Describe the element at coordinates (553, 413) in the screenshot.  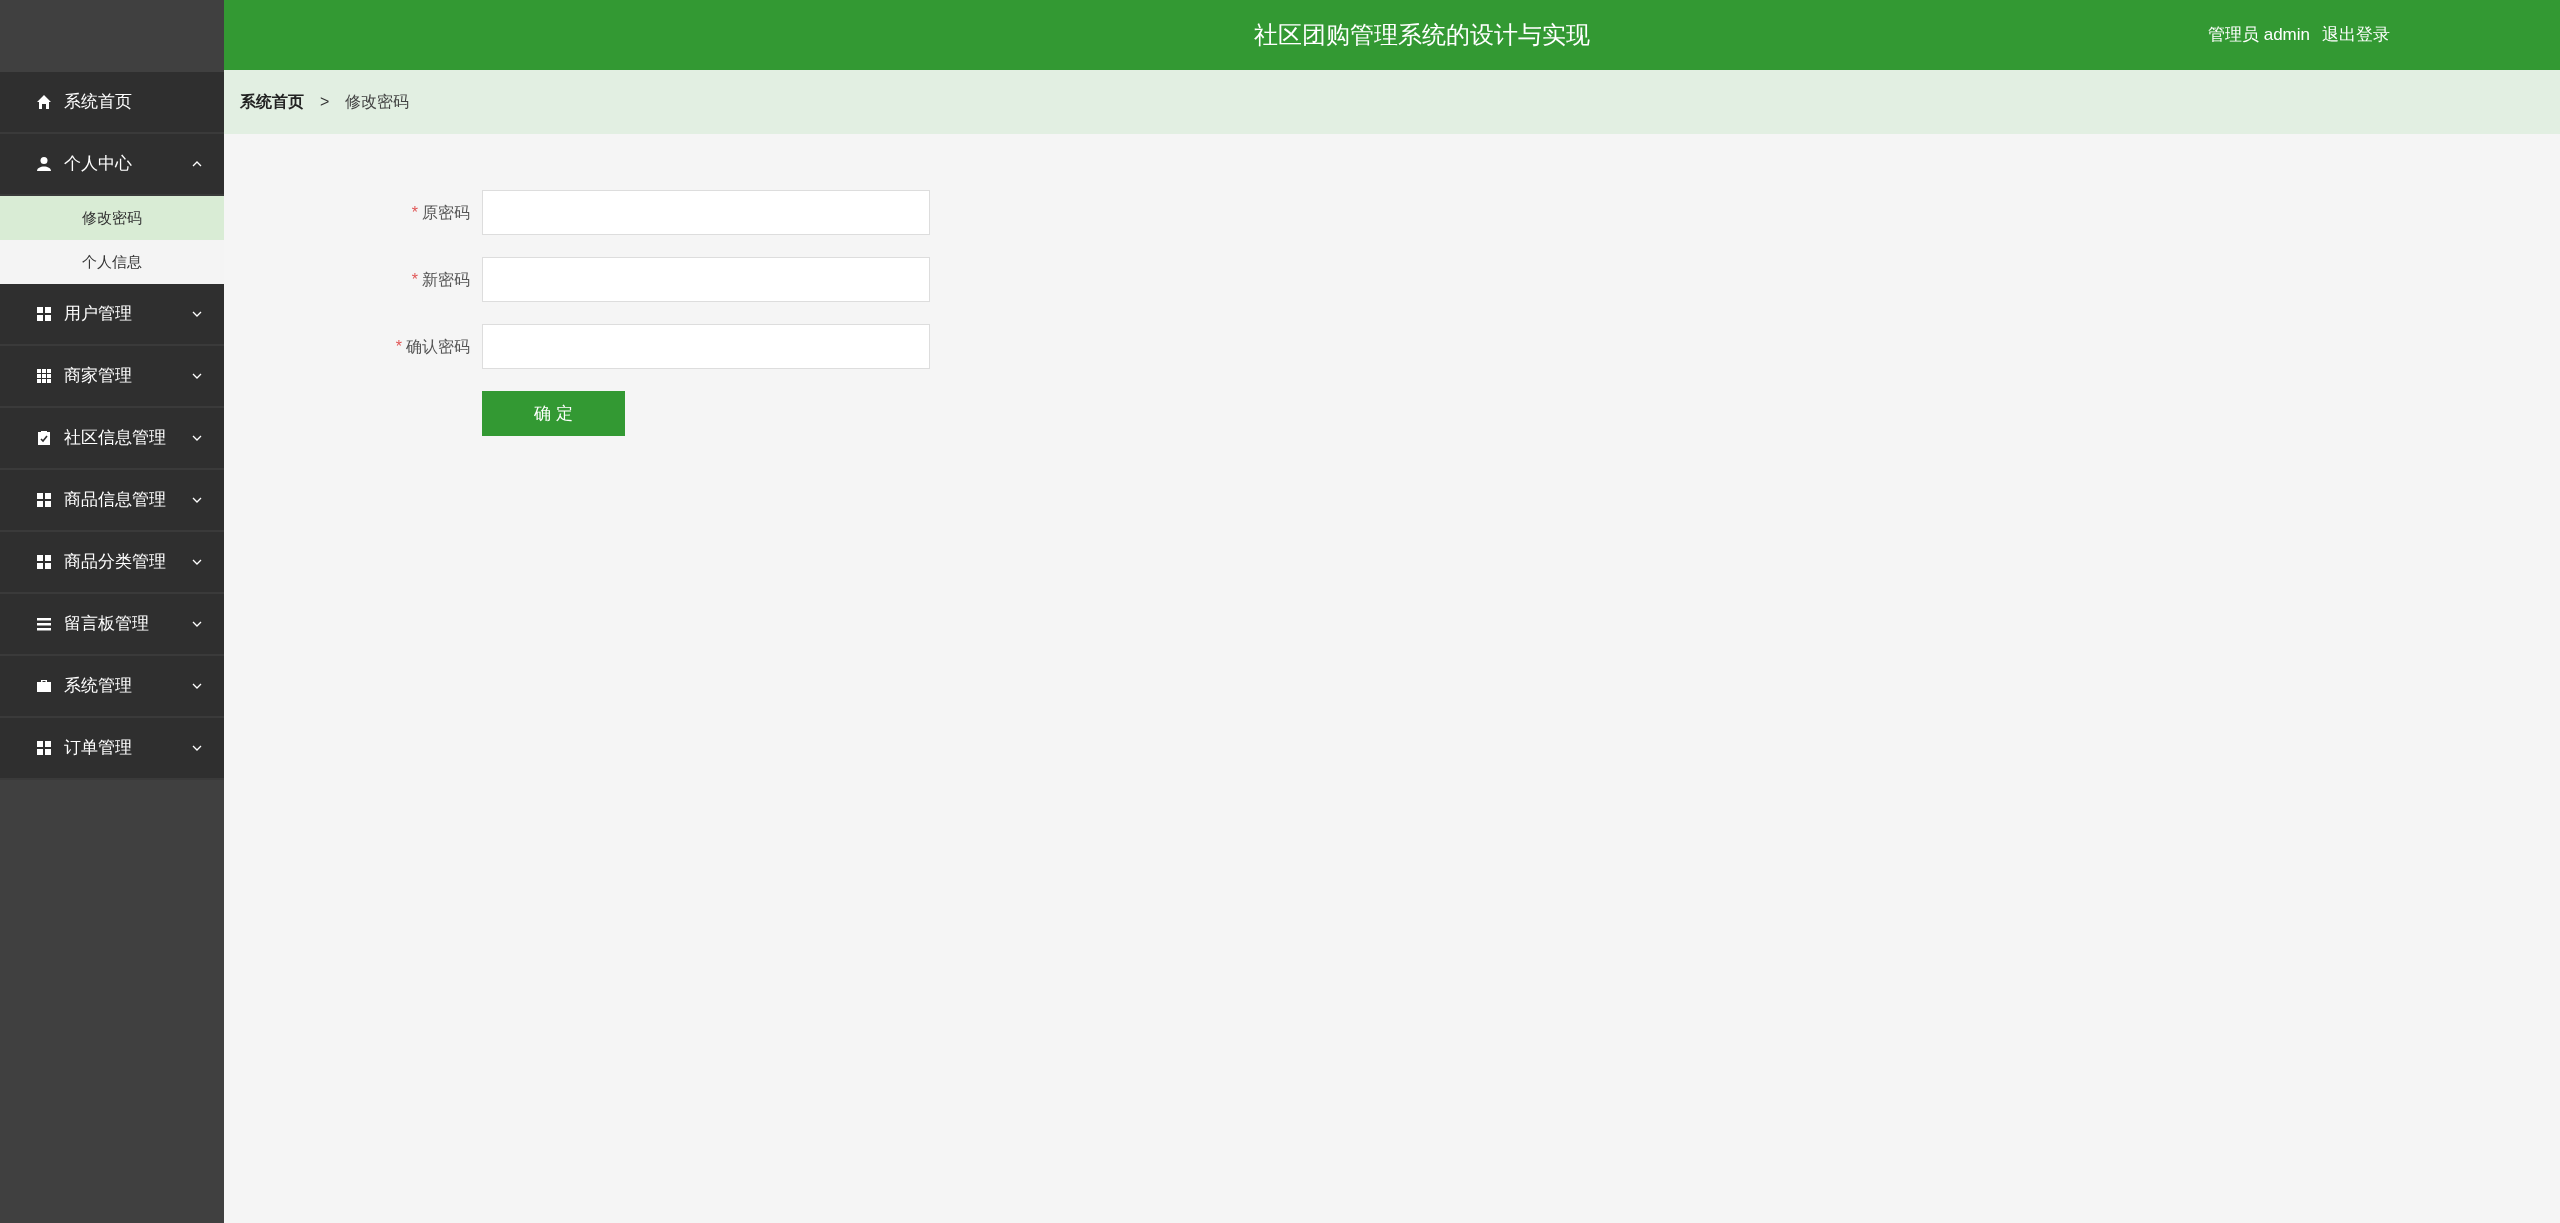
I see `confirm-button: 确 定` at that location.